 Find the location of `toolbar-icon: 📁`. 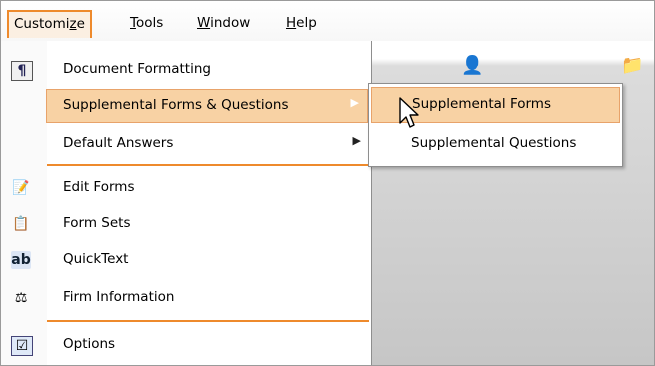

toolbar-icon: 📁 is located at coordinates (632, 65).